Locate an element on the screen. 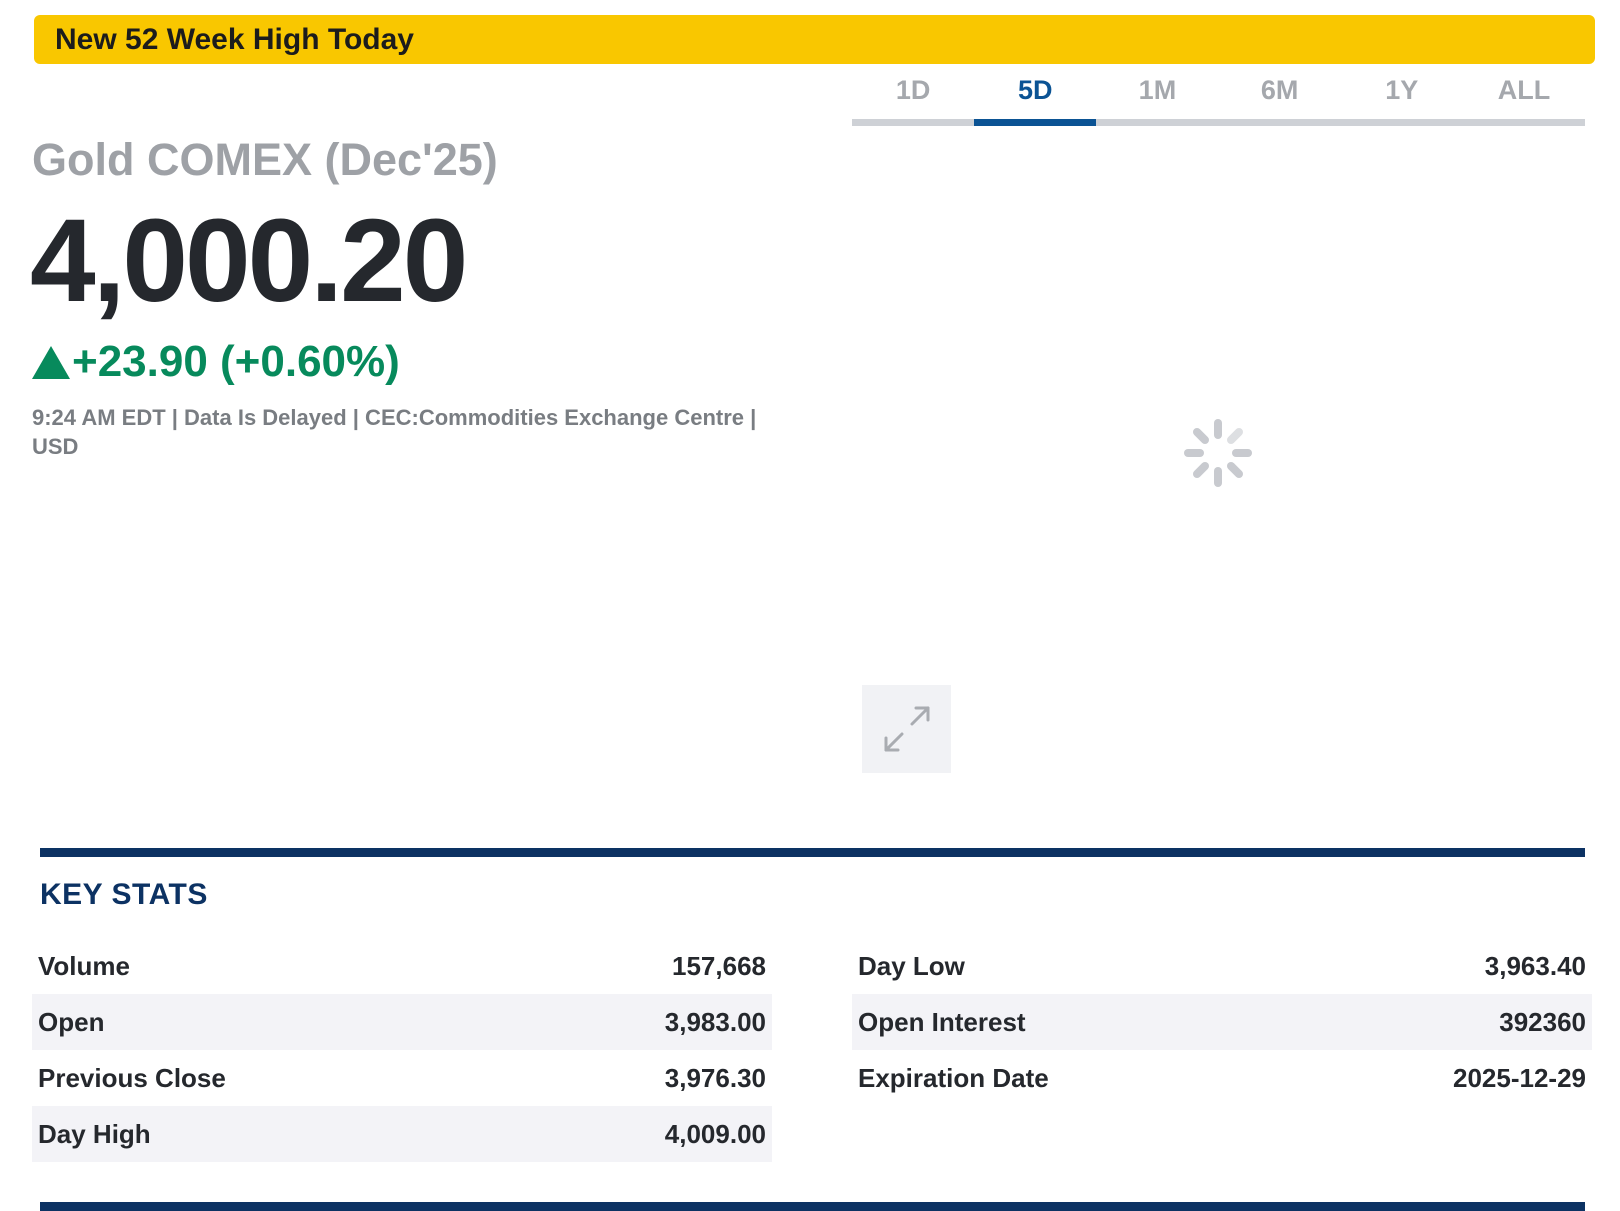 The width and height of the screenshot is (1620, 1211). stat-label: Open Interest is located at coordinates (942, 1021).